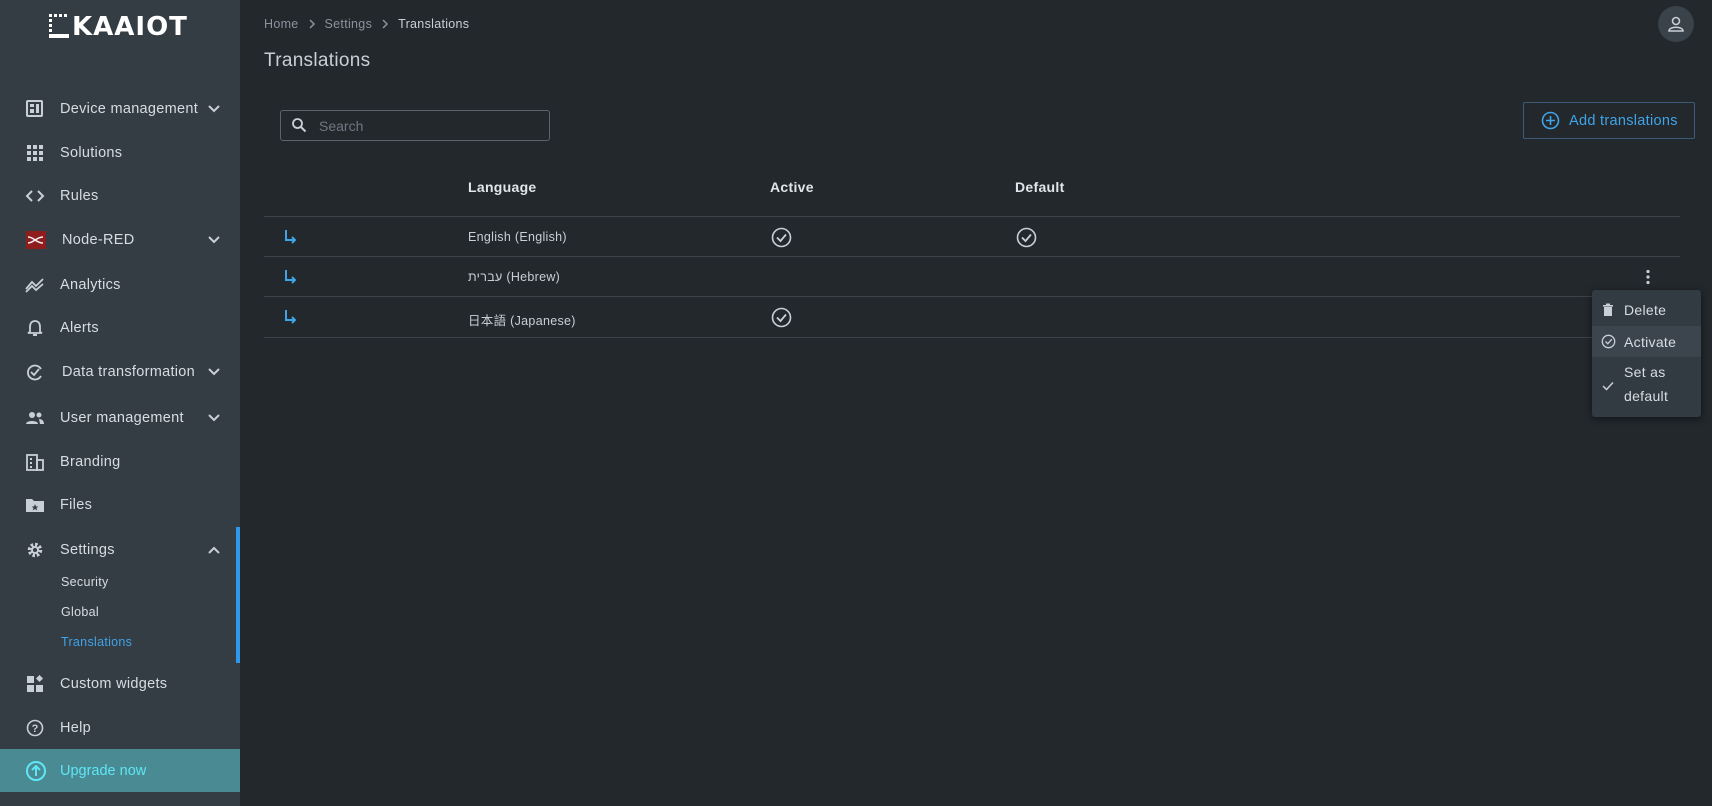  I want to click on help-icon: ?, so click(35, 728).